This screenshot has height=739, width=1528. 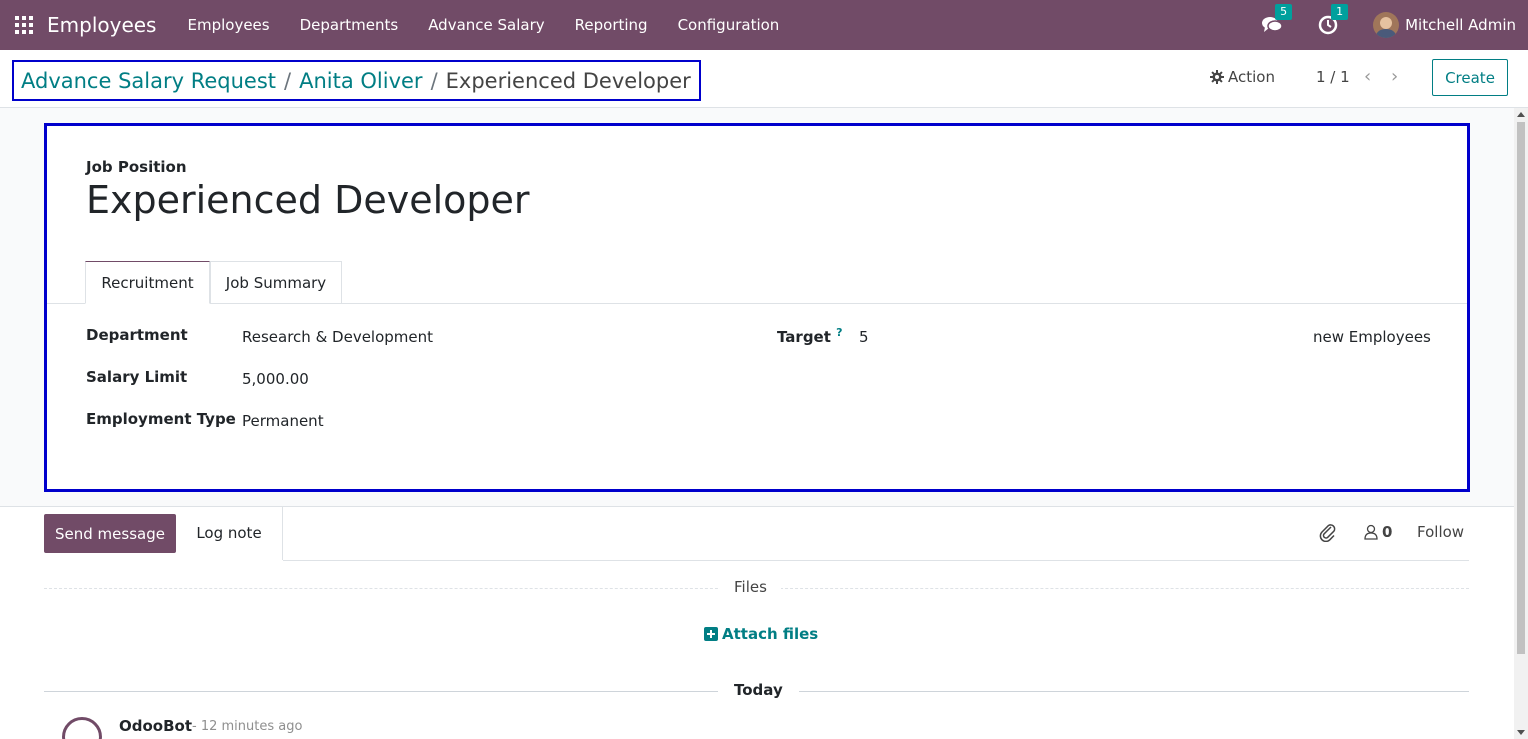 I want to click on user-avatar, so click(x=1386, y=25).